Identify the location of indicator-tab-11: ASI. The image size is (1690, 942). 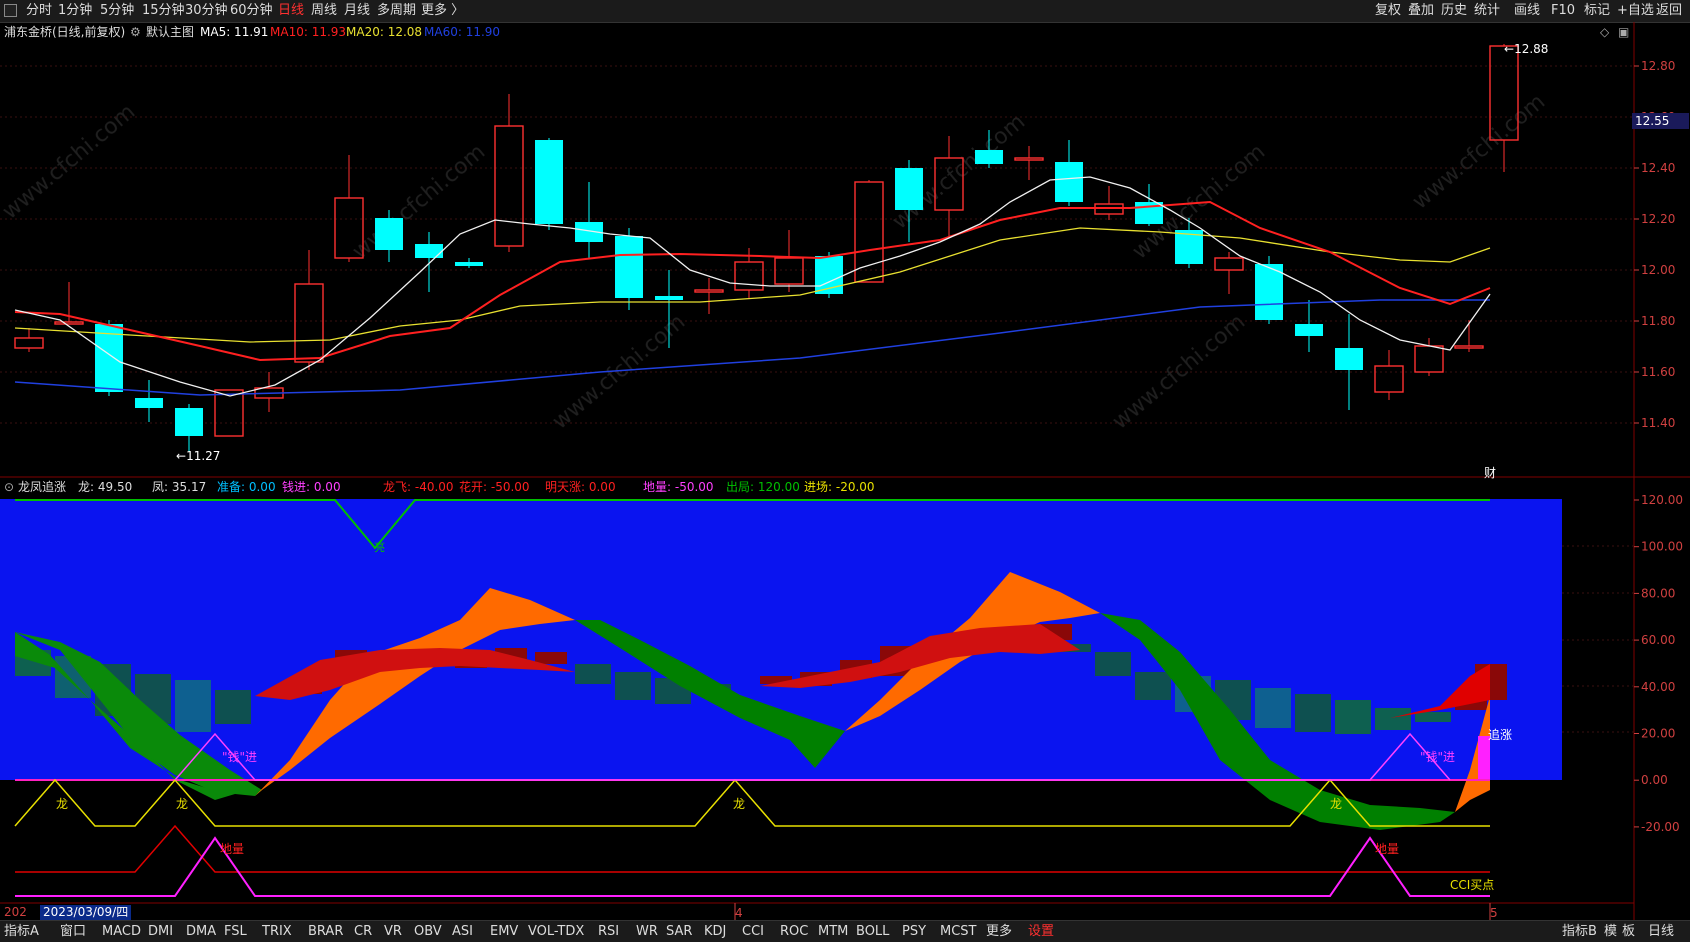
(462, 931).